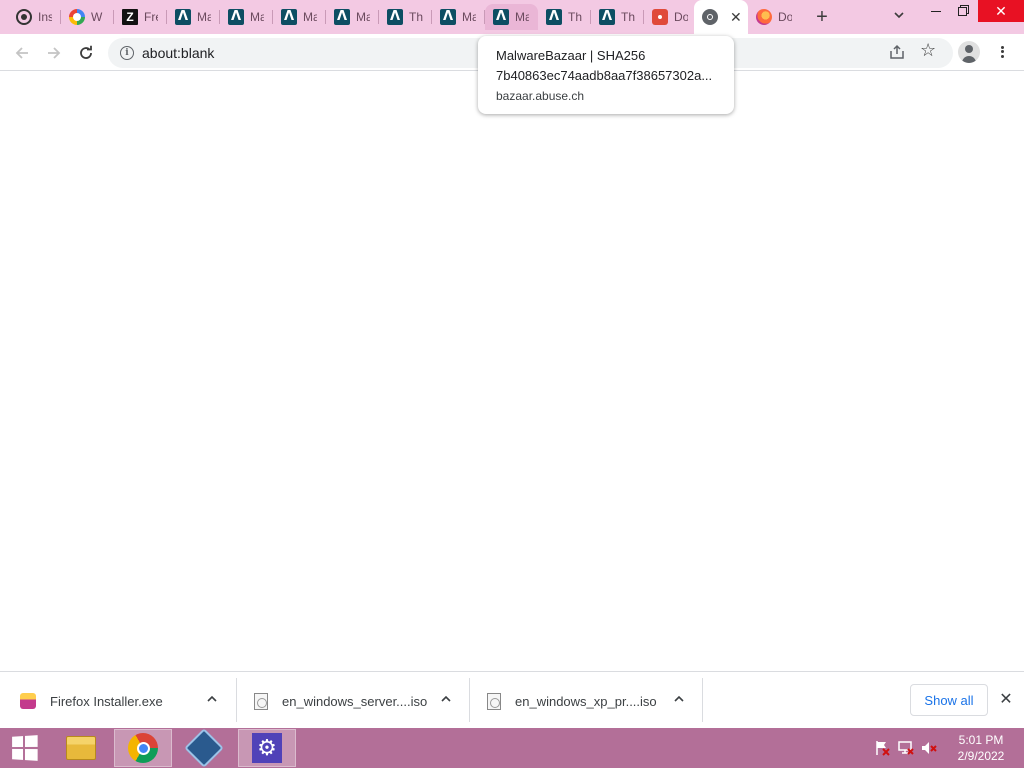 Image resolution: width=1024 pixels, height=768 pixels. Describe the element at coordinates (86, 53) in the screenshot. I see `reload-button` at that location.